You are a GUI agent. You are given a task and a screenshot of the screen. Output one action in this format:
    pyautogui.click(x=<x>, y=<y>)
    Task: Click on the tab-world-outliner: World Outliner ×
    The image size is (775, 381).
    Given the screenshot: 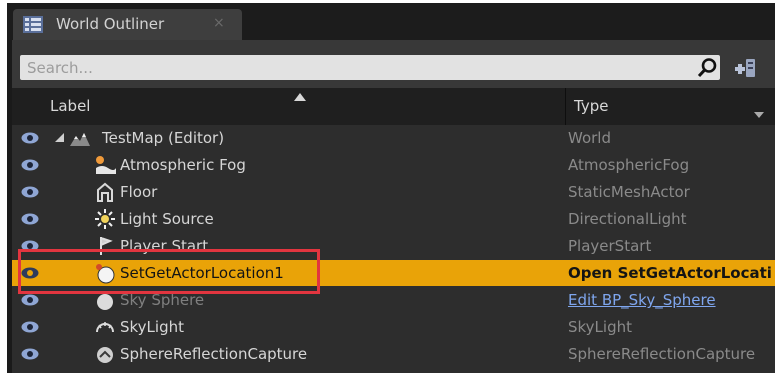 What is the action you would take?
    pyautogui.click(x=127, y=24)
    